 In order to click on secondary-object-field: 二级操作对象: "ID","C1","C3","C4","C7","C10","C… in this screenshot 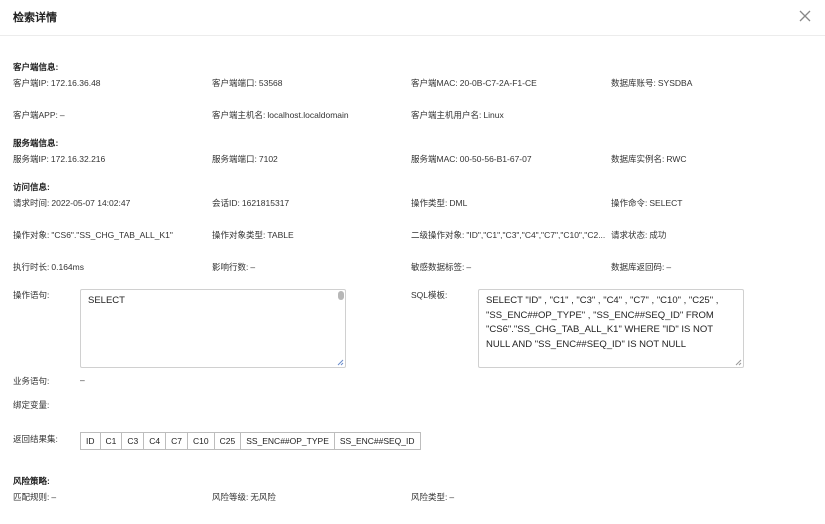, I will do `click(508, 235)`.